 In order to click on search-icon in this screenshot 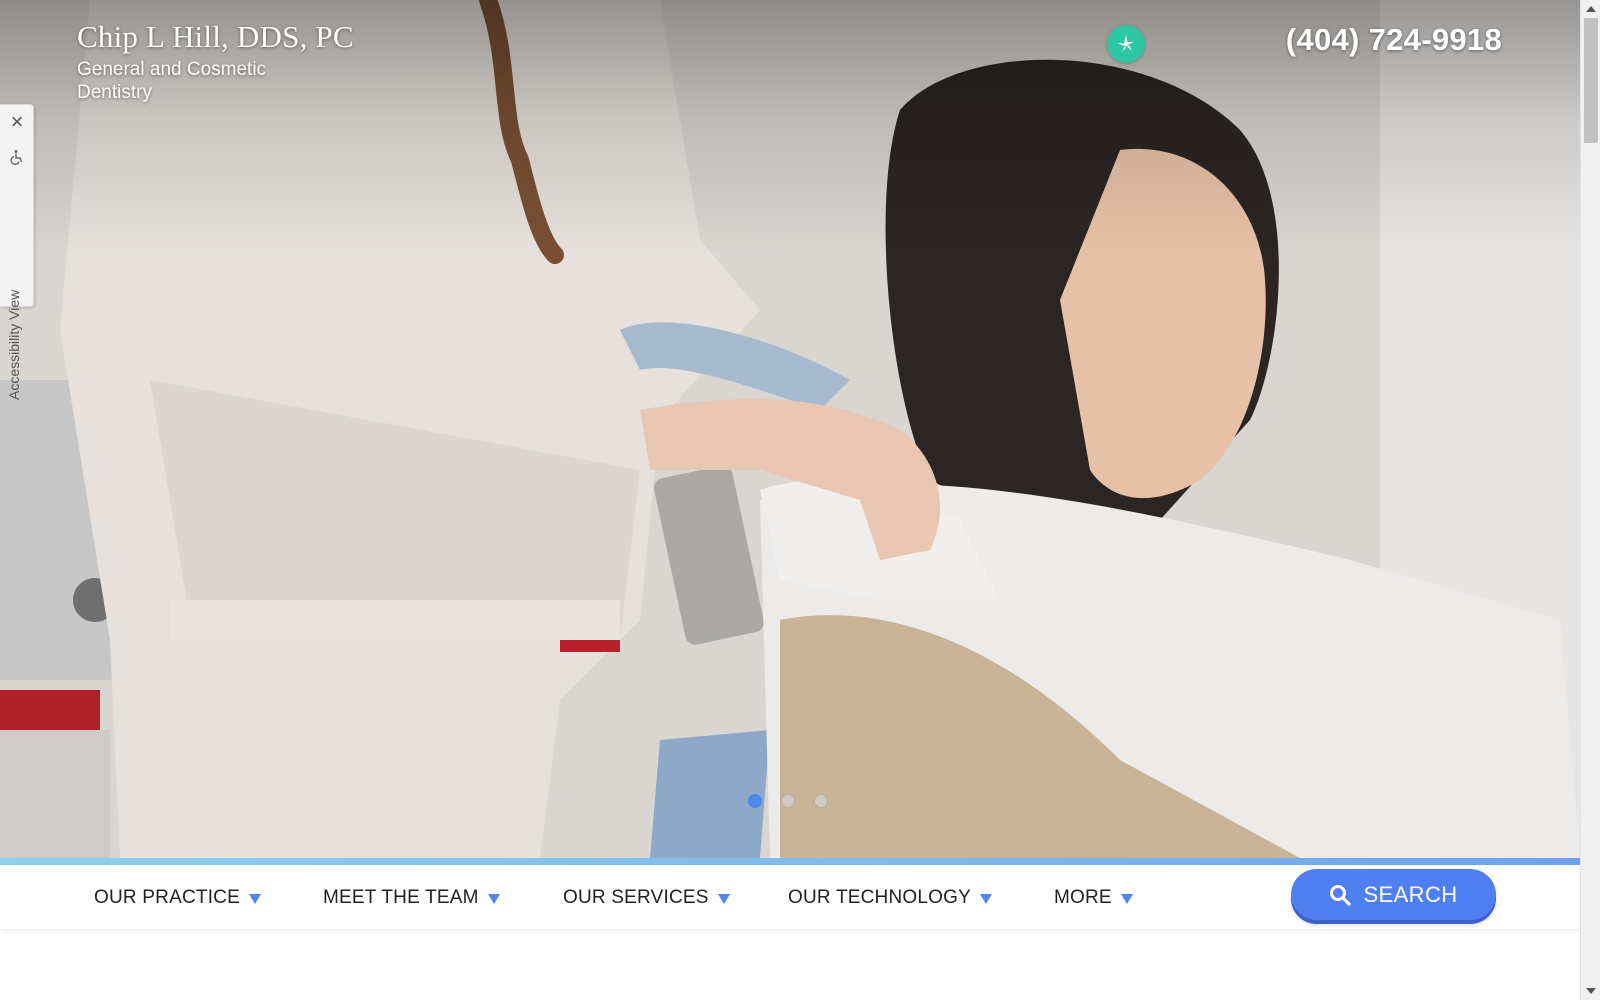, I will do `click(1341, 895)`.